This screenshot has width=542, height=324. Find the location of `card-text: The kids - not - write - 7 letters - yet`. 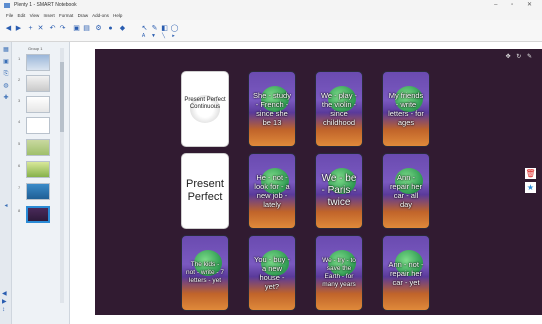

card-text: The kids - not - write - 7 letters - yet is located at coordinates (205, 272).